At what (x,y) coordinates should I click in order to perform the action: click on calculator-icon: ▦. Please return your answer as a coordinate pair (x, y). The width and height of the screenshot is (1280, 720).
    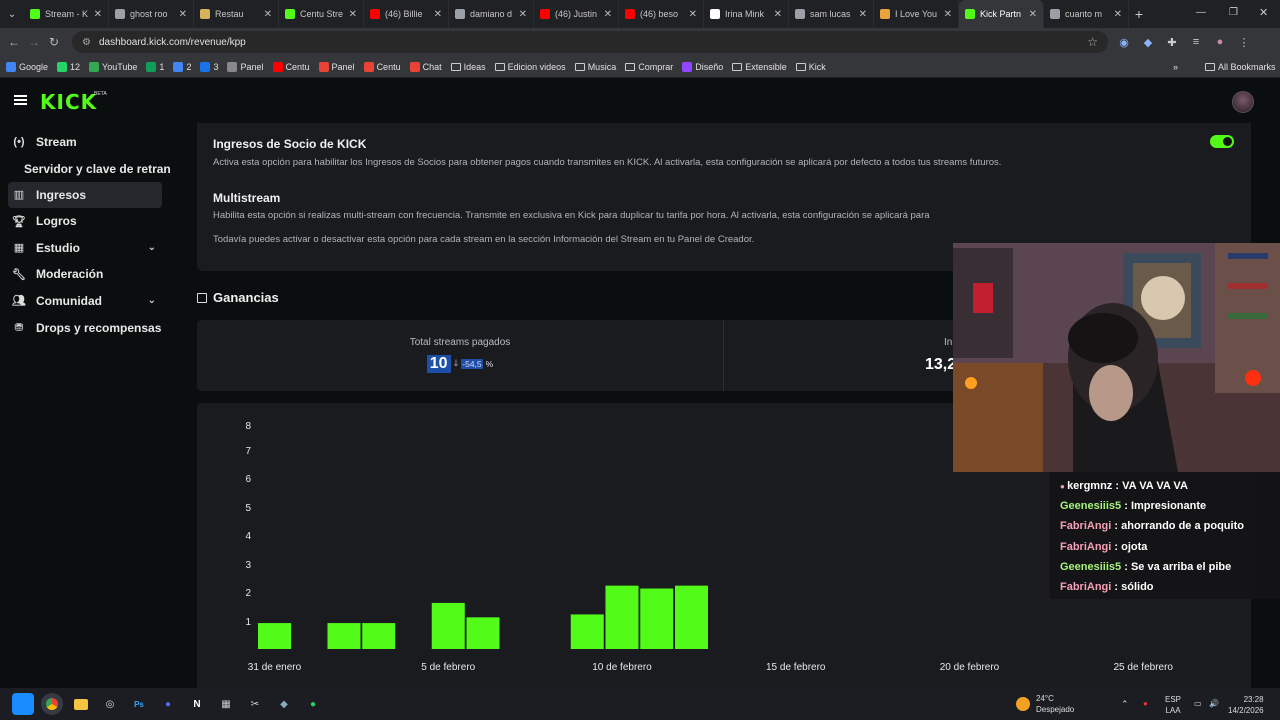
    Looking at the image, I should click on (226, 704).